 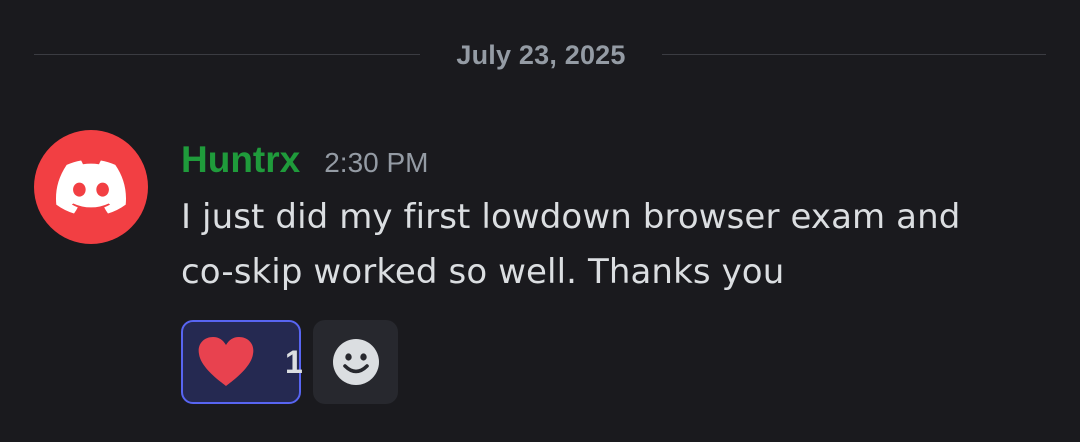 I want to click on divider-line-right, so click(x=854, y=54).